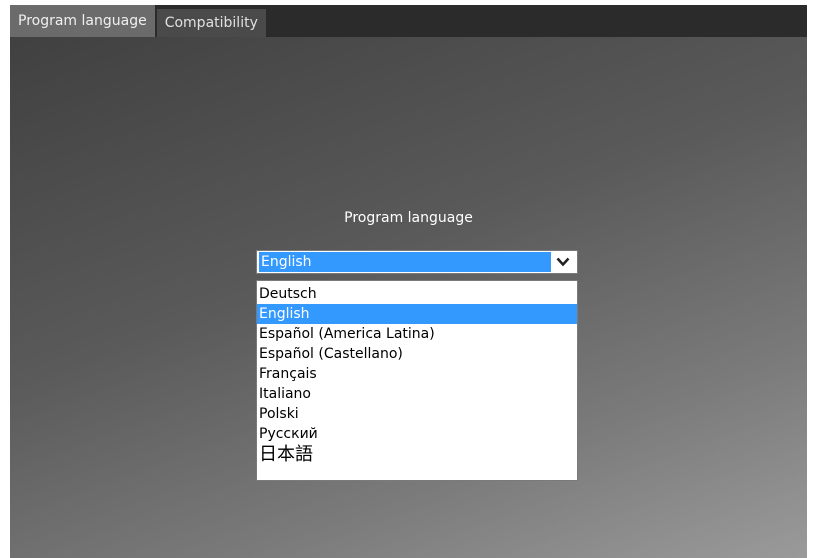  Describe the element at coordinates (211, 23) in the screenshot. I see `tab-compatibility: Compatibility` at that location.